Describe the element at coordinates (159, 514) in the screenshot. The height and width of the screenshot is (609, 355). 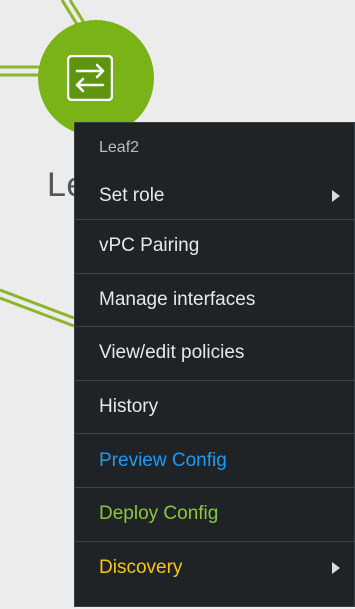
I see `menu-item-label: Deploy Config` at that location.